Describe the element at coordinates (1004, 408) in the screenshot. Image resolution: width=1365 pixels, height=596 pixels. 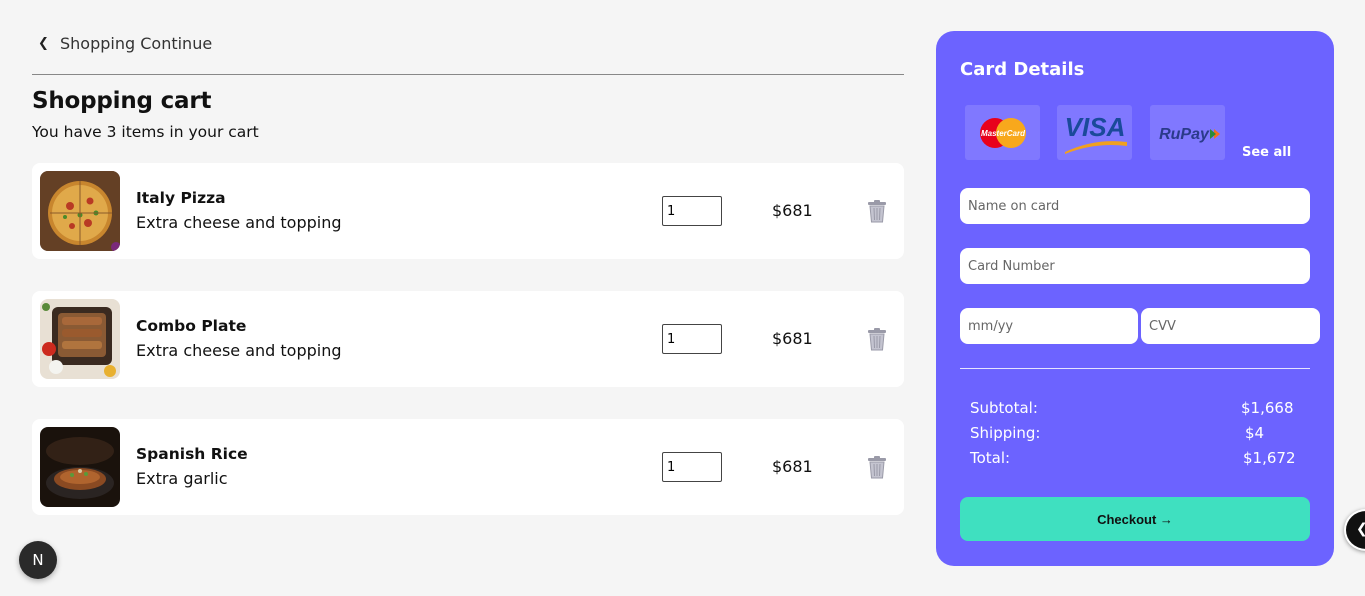
I see `subtotal-label: Subtotal:` at that location.